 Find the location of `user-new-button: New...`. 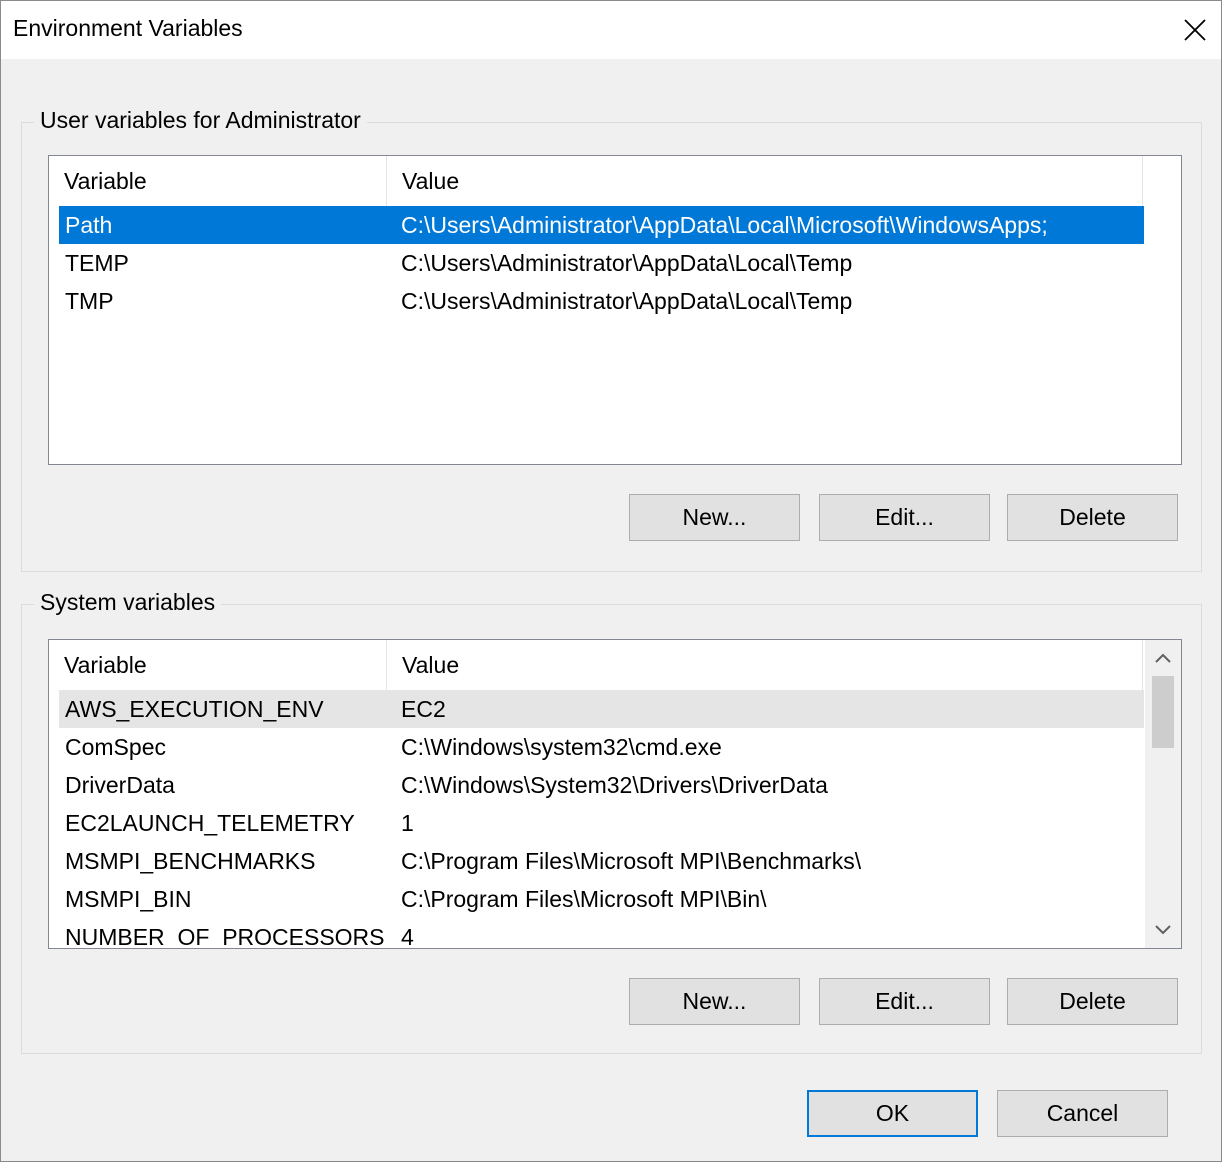

user-new-button: New... is located at coordinates (714, 517).